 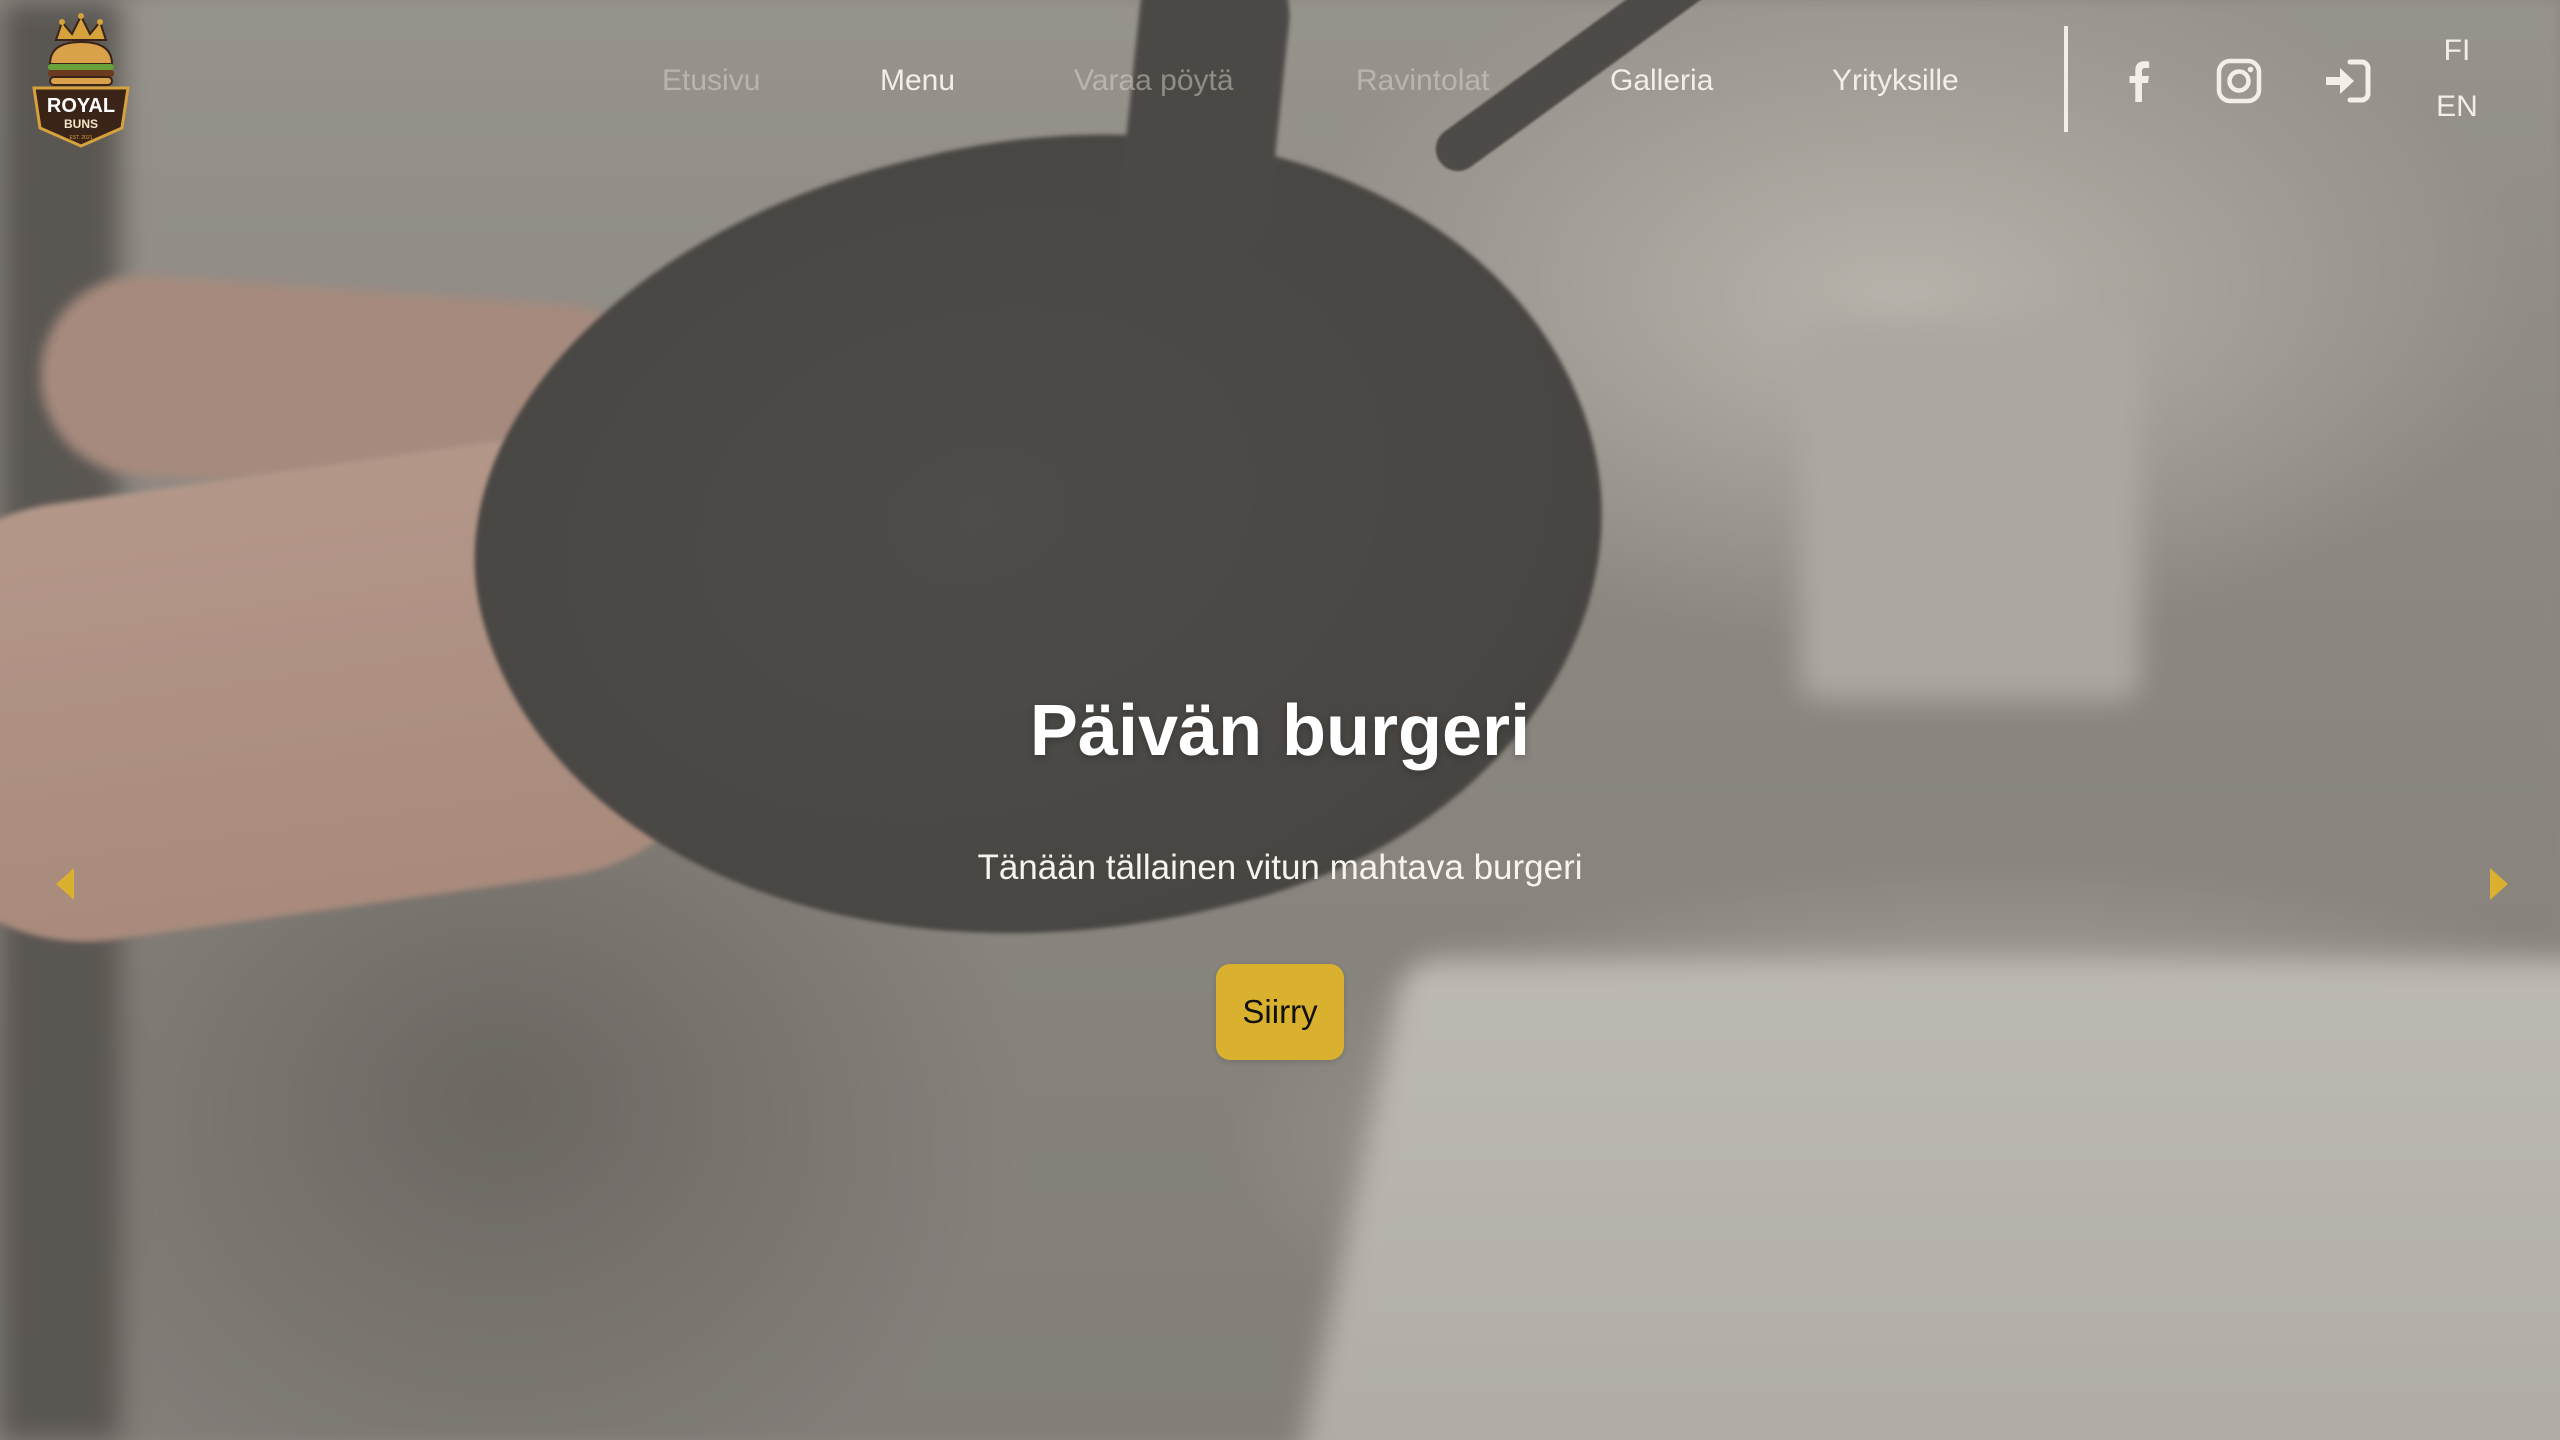 What do you see at coordinates (65, 884) in the screenshot?
I see `slider-prev-arrow-icon` at bounding box center [65, 884].